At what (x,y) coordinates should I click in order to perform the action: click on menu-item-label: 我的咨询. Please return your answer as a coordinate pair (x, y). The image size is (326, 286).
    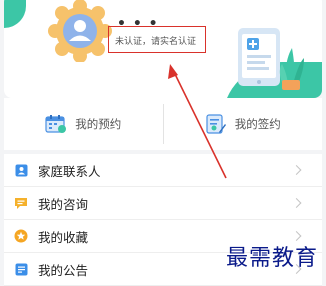
    Looking at the image, I should click on (63, 204).